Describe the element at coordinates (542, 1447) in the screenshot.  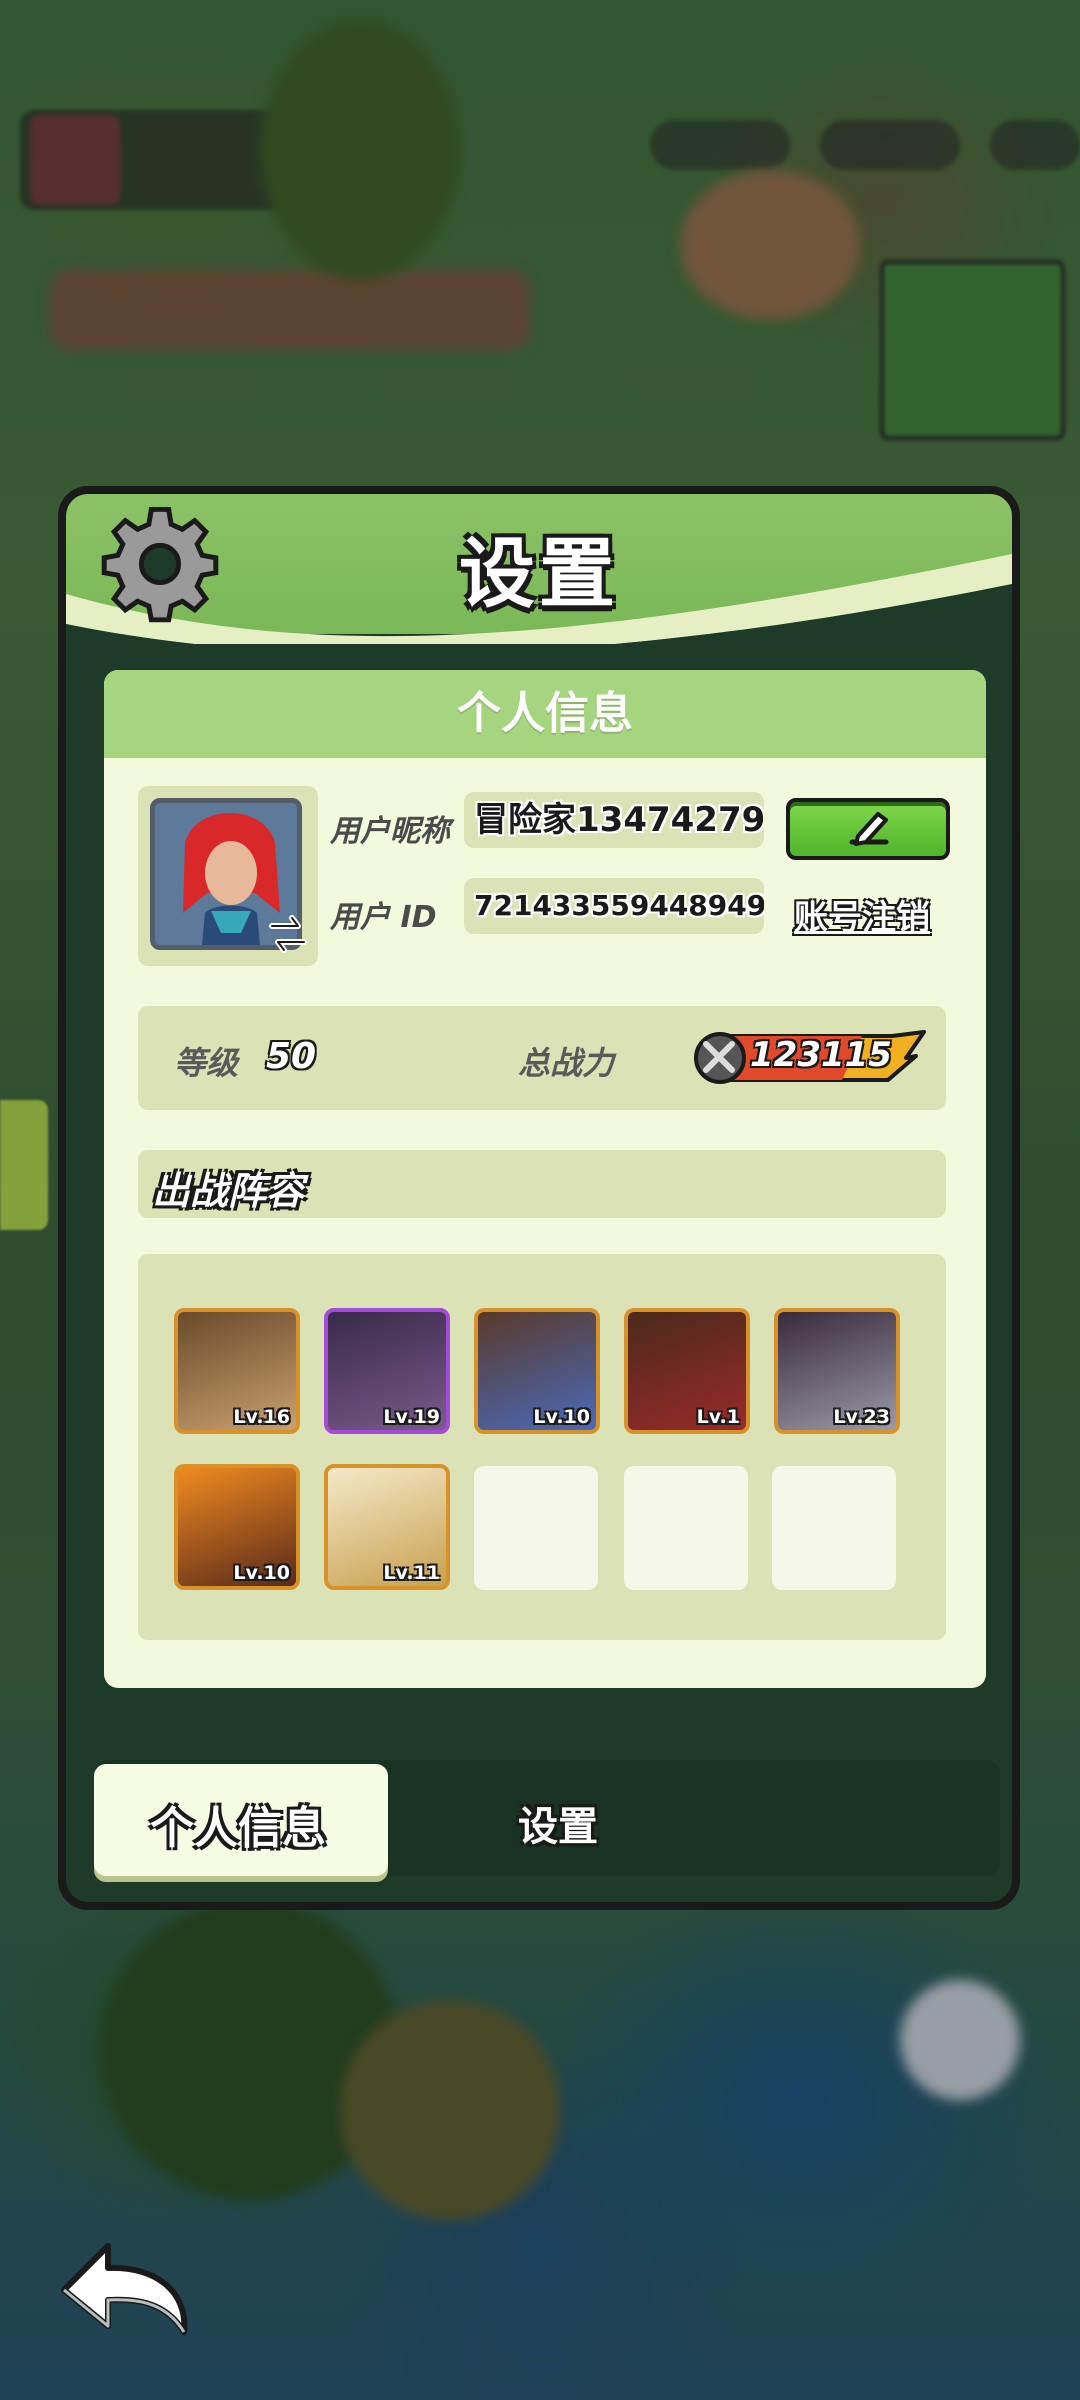
I see `lineup-grid: Lv.16 Lv.19 Lv.10 Lv.1 Lv.23 Lv.10 Lv.11` at that location.